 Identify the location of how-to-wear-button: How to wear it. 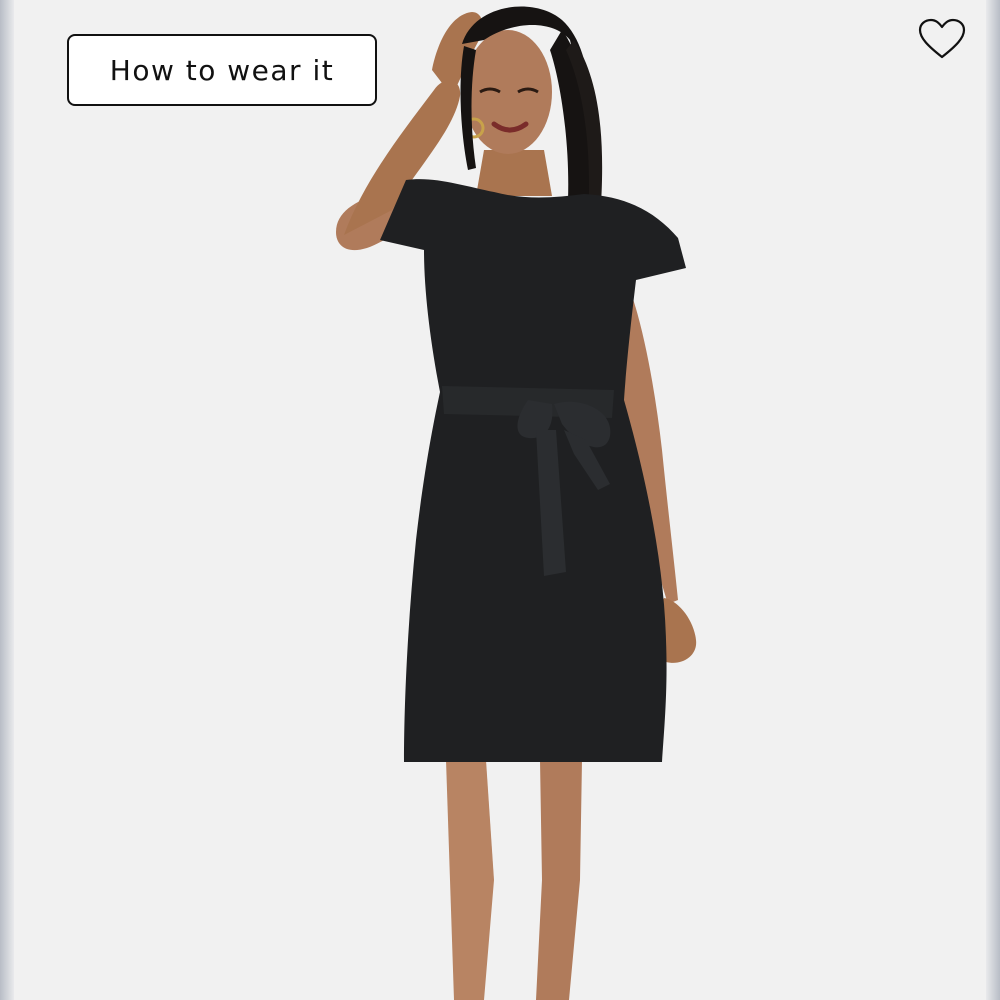
(222, 70).